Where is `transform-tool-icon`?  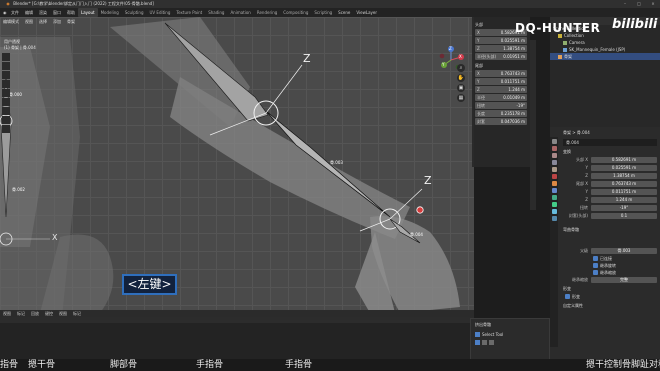 transform-tool-icon is located at coordinates (6, 102).